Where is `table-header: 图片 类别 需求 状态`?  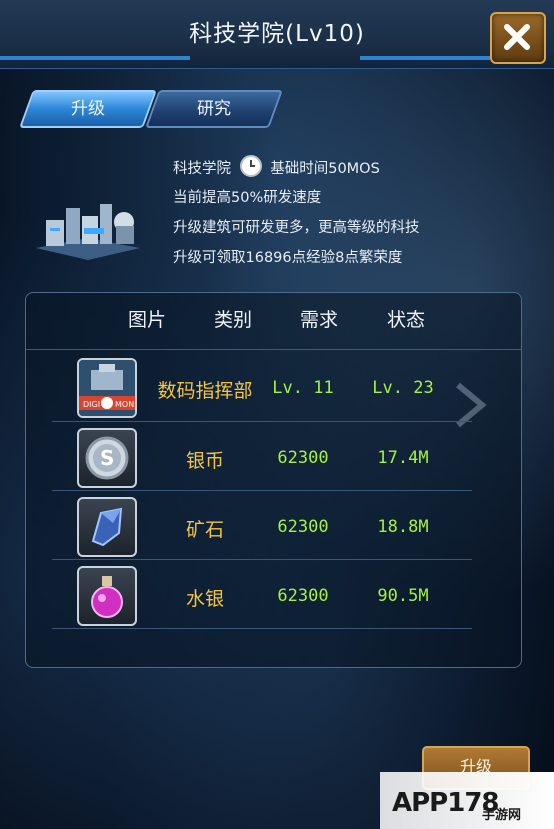
table-header: 图片 类别 需求 状态 is located at coordinates (273, 321).